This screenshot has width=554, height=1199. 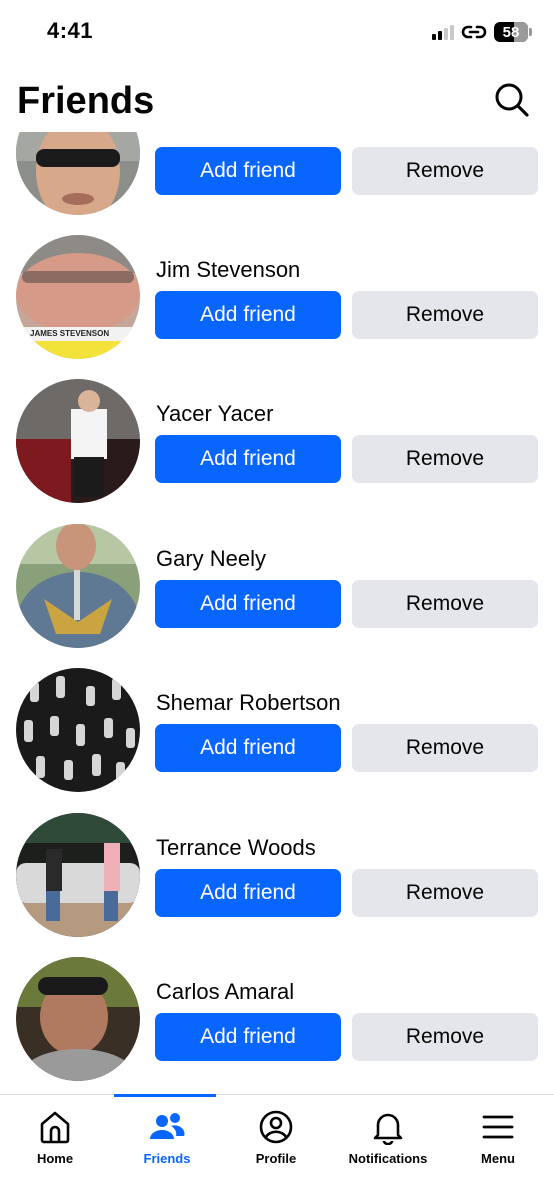 I want to click on friend-row: Shemar Robertson Add friend Remove, so click(x=277, y=740).